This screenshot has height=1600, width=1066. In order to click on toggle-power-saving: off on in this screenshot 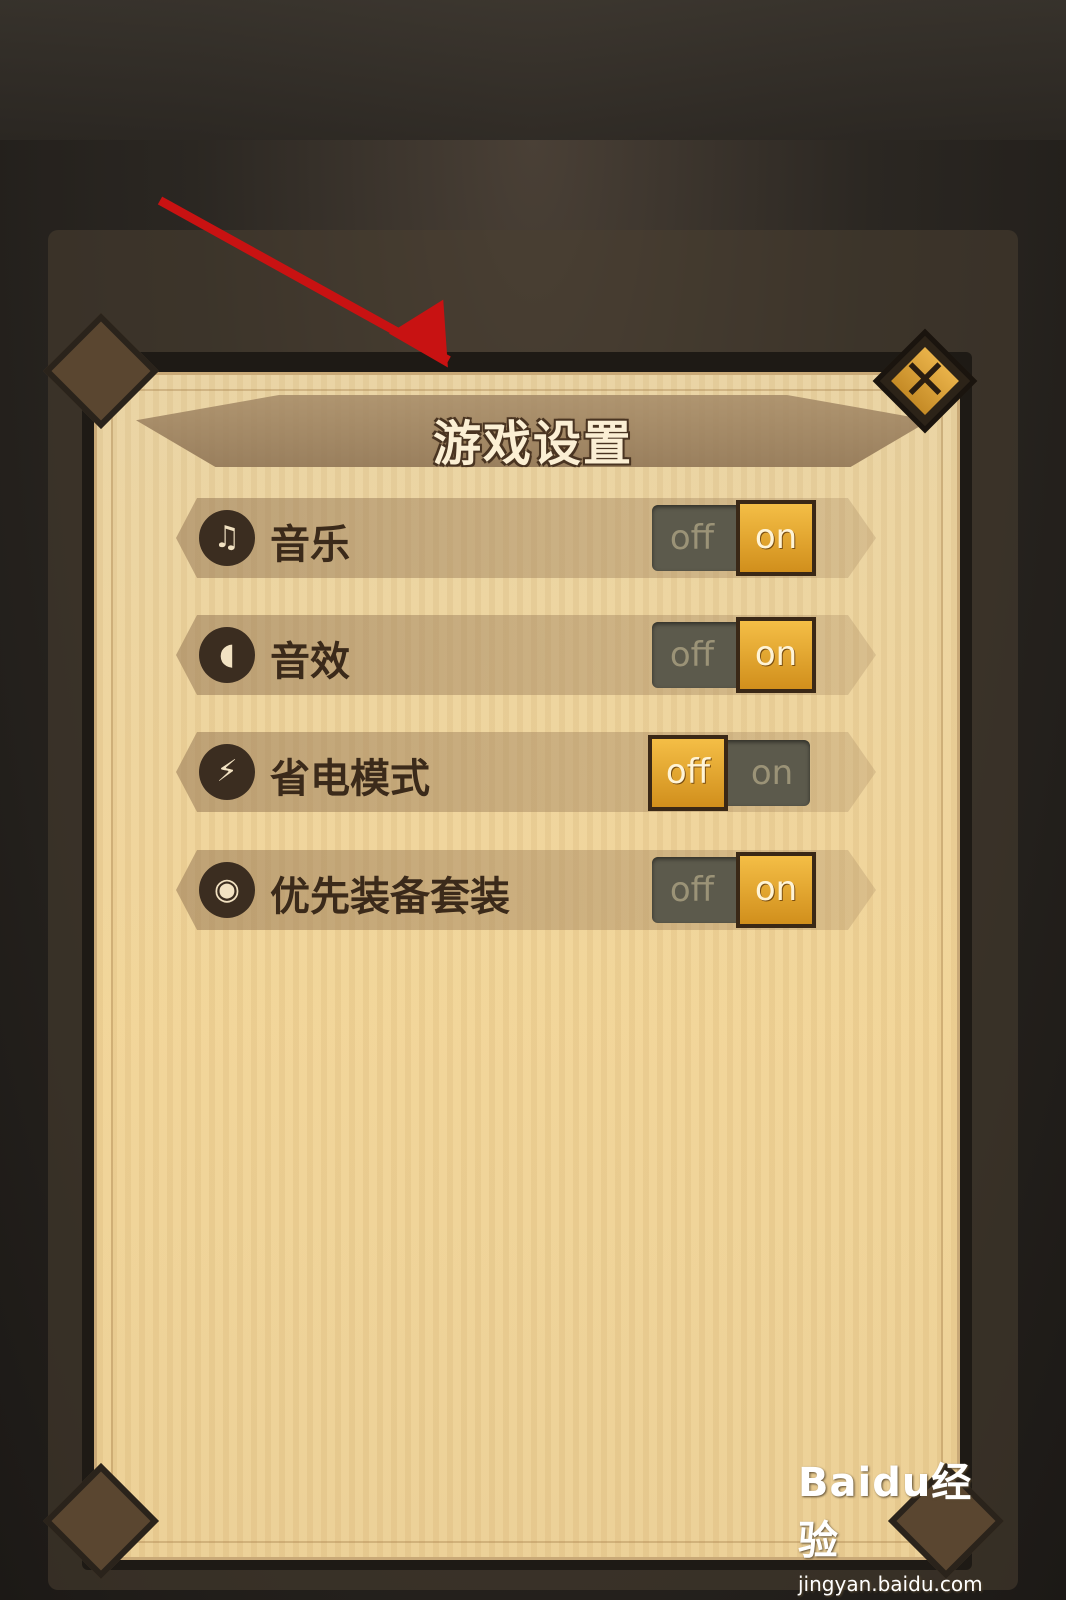, I will do `click(730, 773)`.